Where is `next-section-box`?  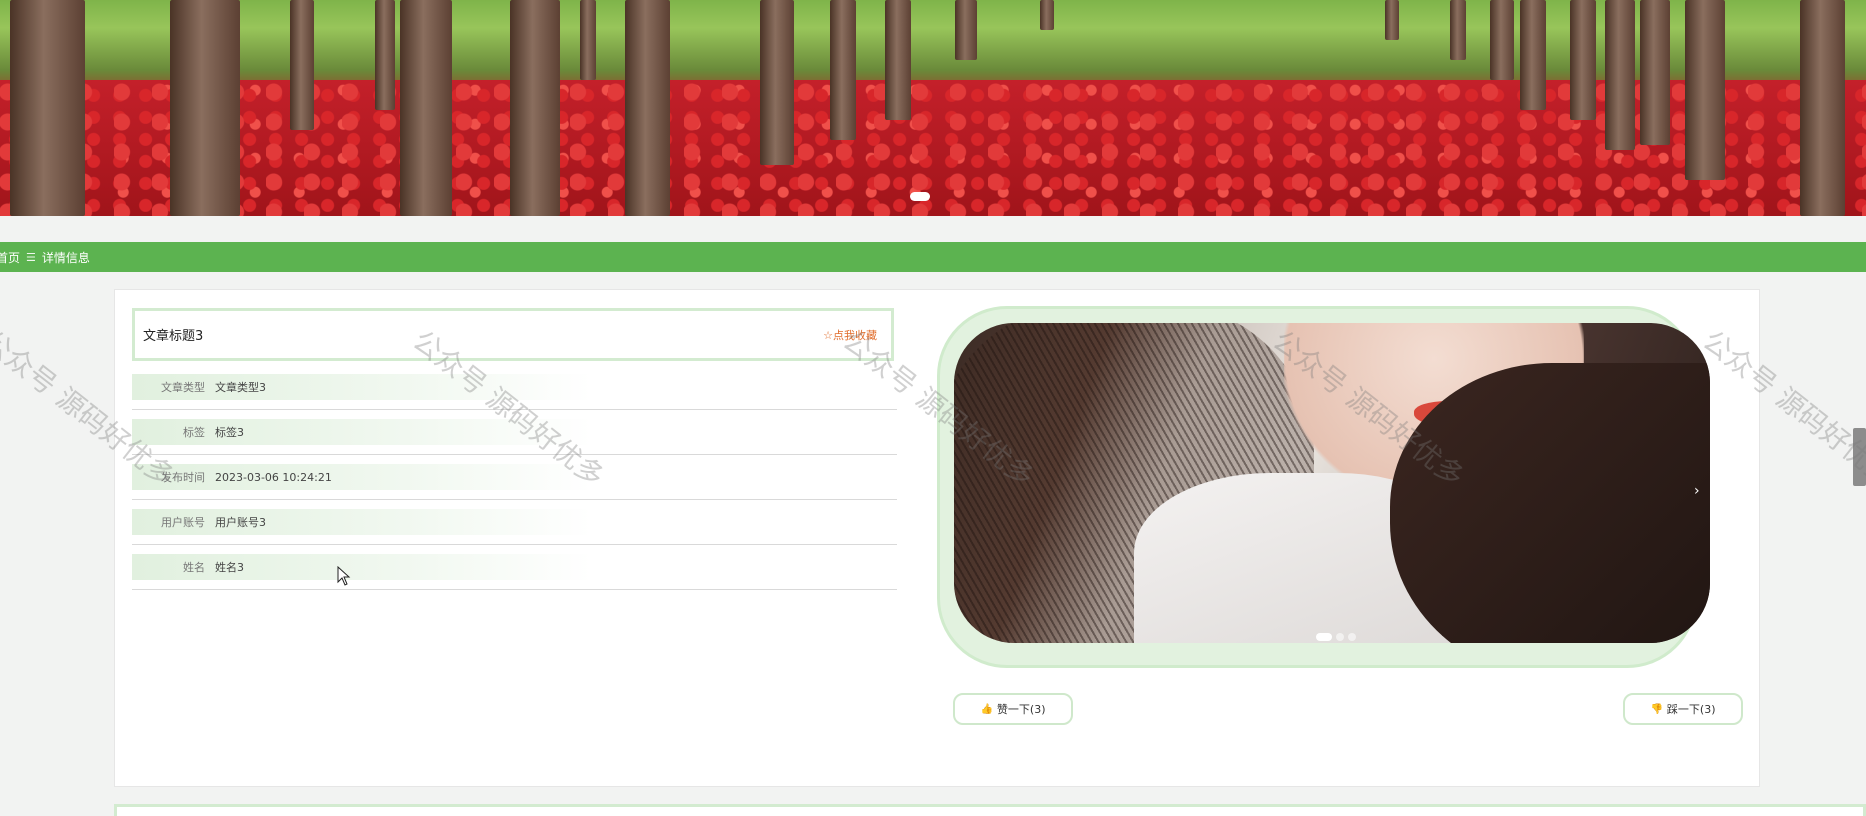 next-section-box is located at coordinates (990, 810).